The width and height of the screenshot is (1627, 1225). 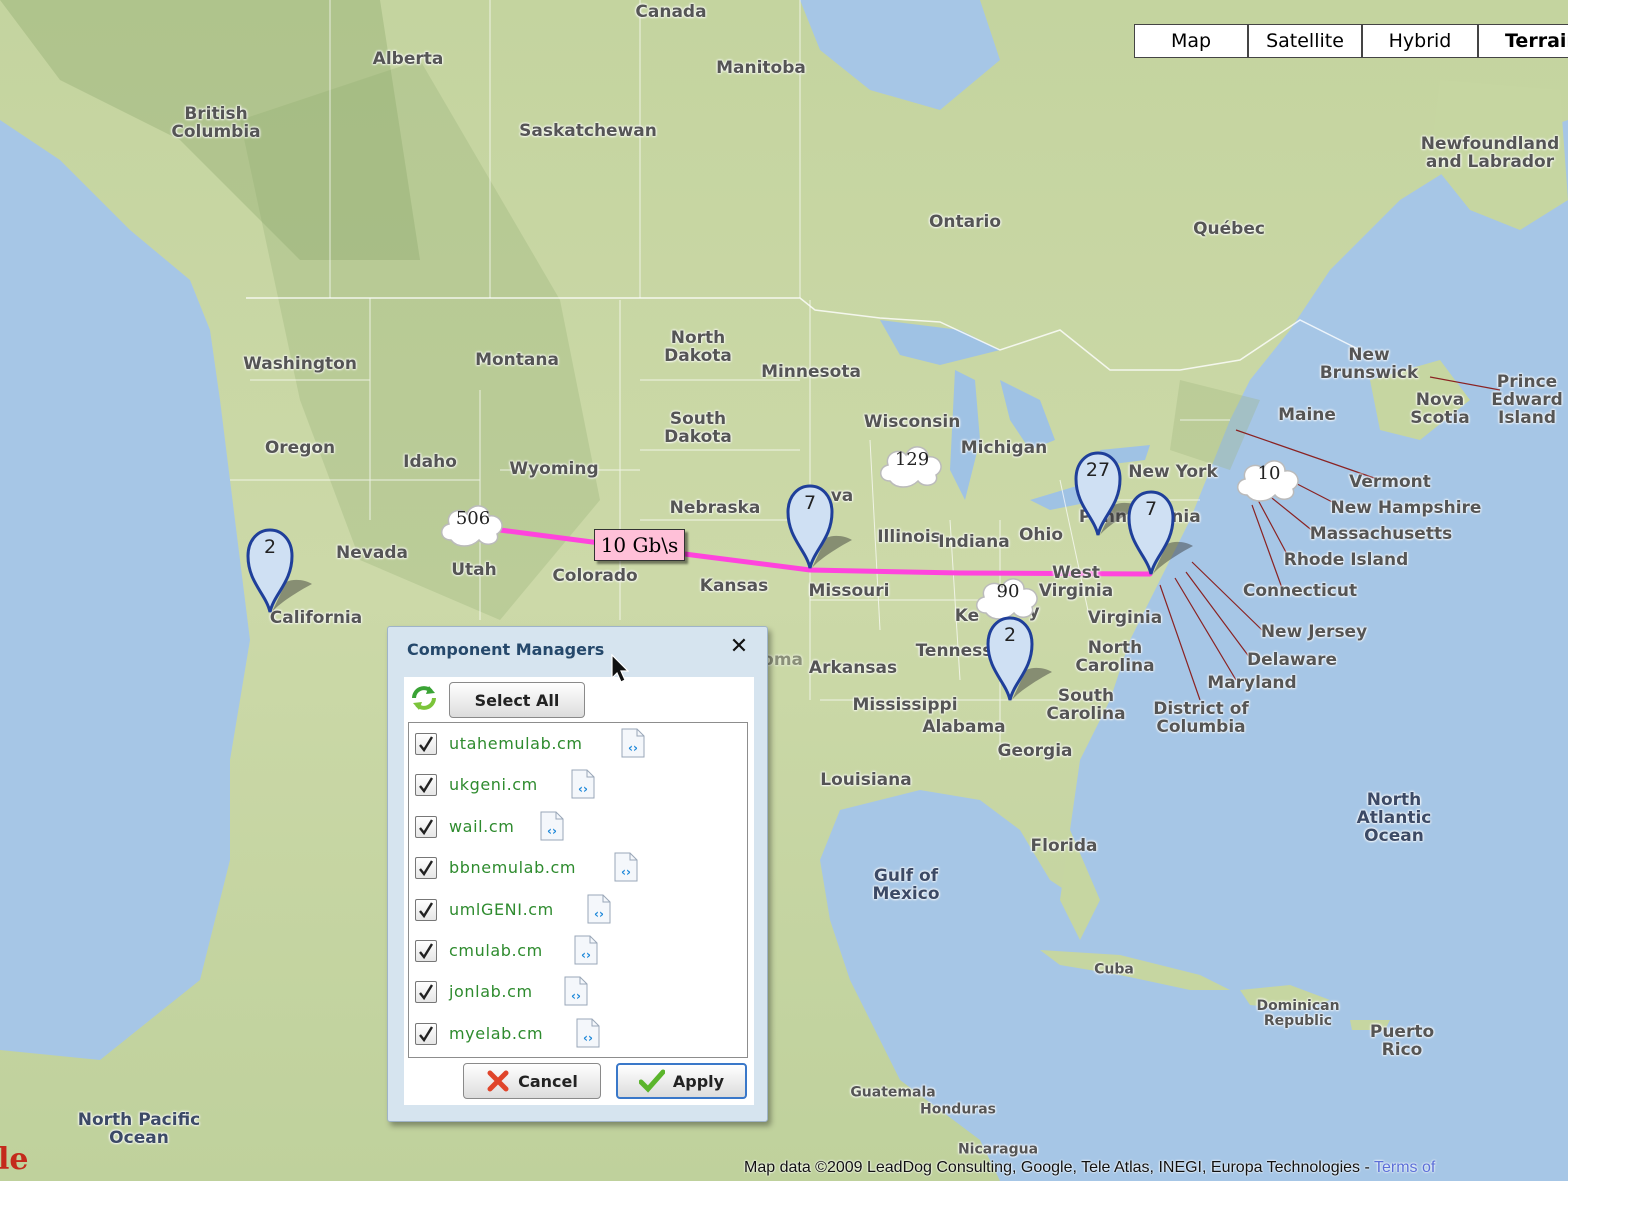 I want to click on component-manager-name: bbnemulab.cm, so click(x=512, y=867).